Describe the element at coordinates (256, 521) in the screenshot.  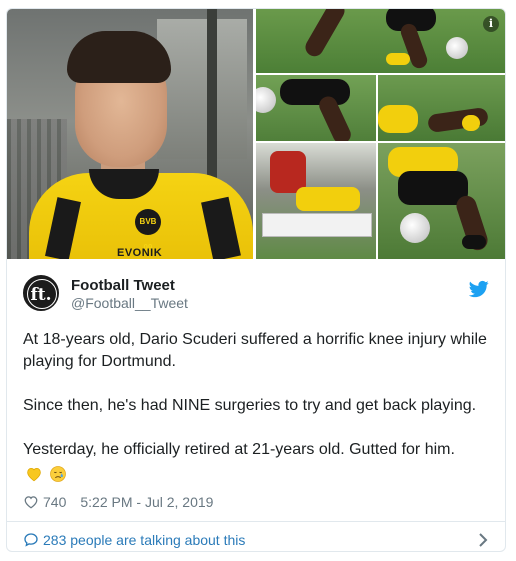
I see `divider` at that location.